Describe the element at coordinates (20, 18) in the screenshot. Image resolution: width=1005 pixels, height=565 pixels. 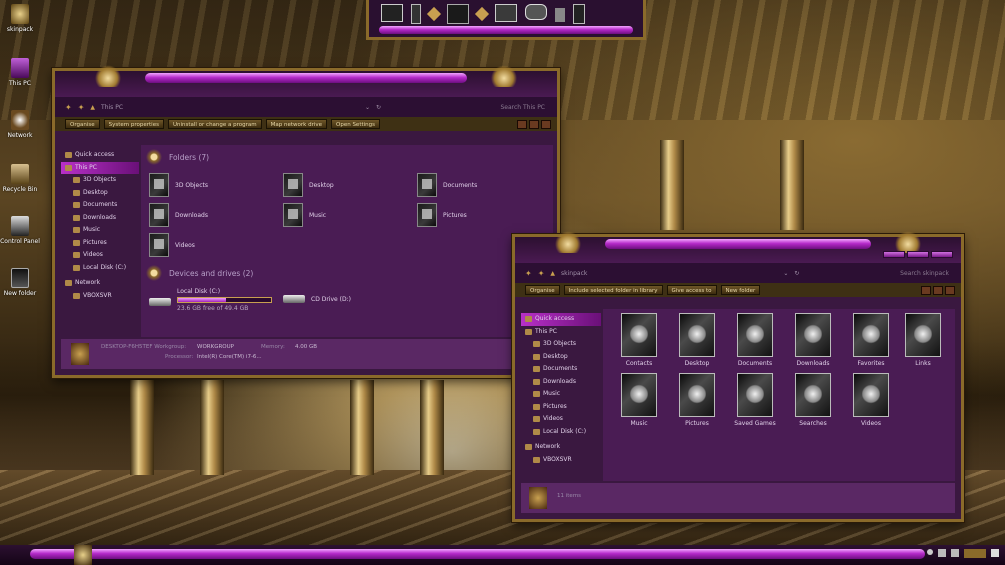
I see `desktop-icon-skinpack: skinpack` at that location.